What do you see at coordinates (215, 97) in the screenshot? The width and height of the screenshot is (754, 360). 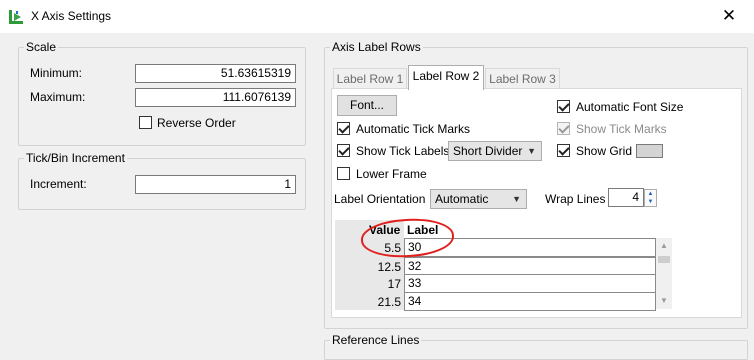 I see `maximum-field: 111.6076139` at bounding box center [215, 97].